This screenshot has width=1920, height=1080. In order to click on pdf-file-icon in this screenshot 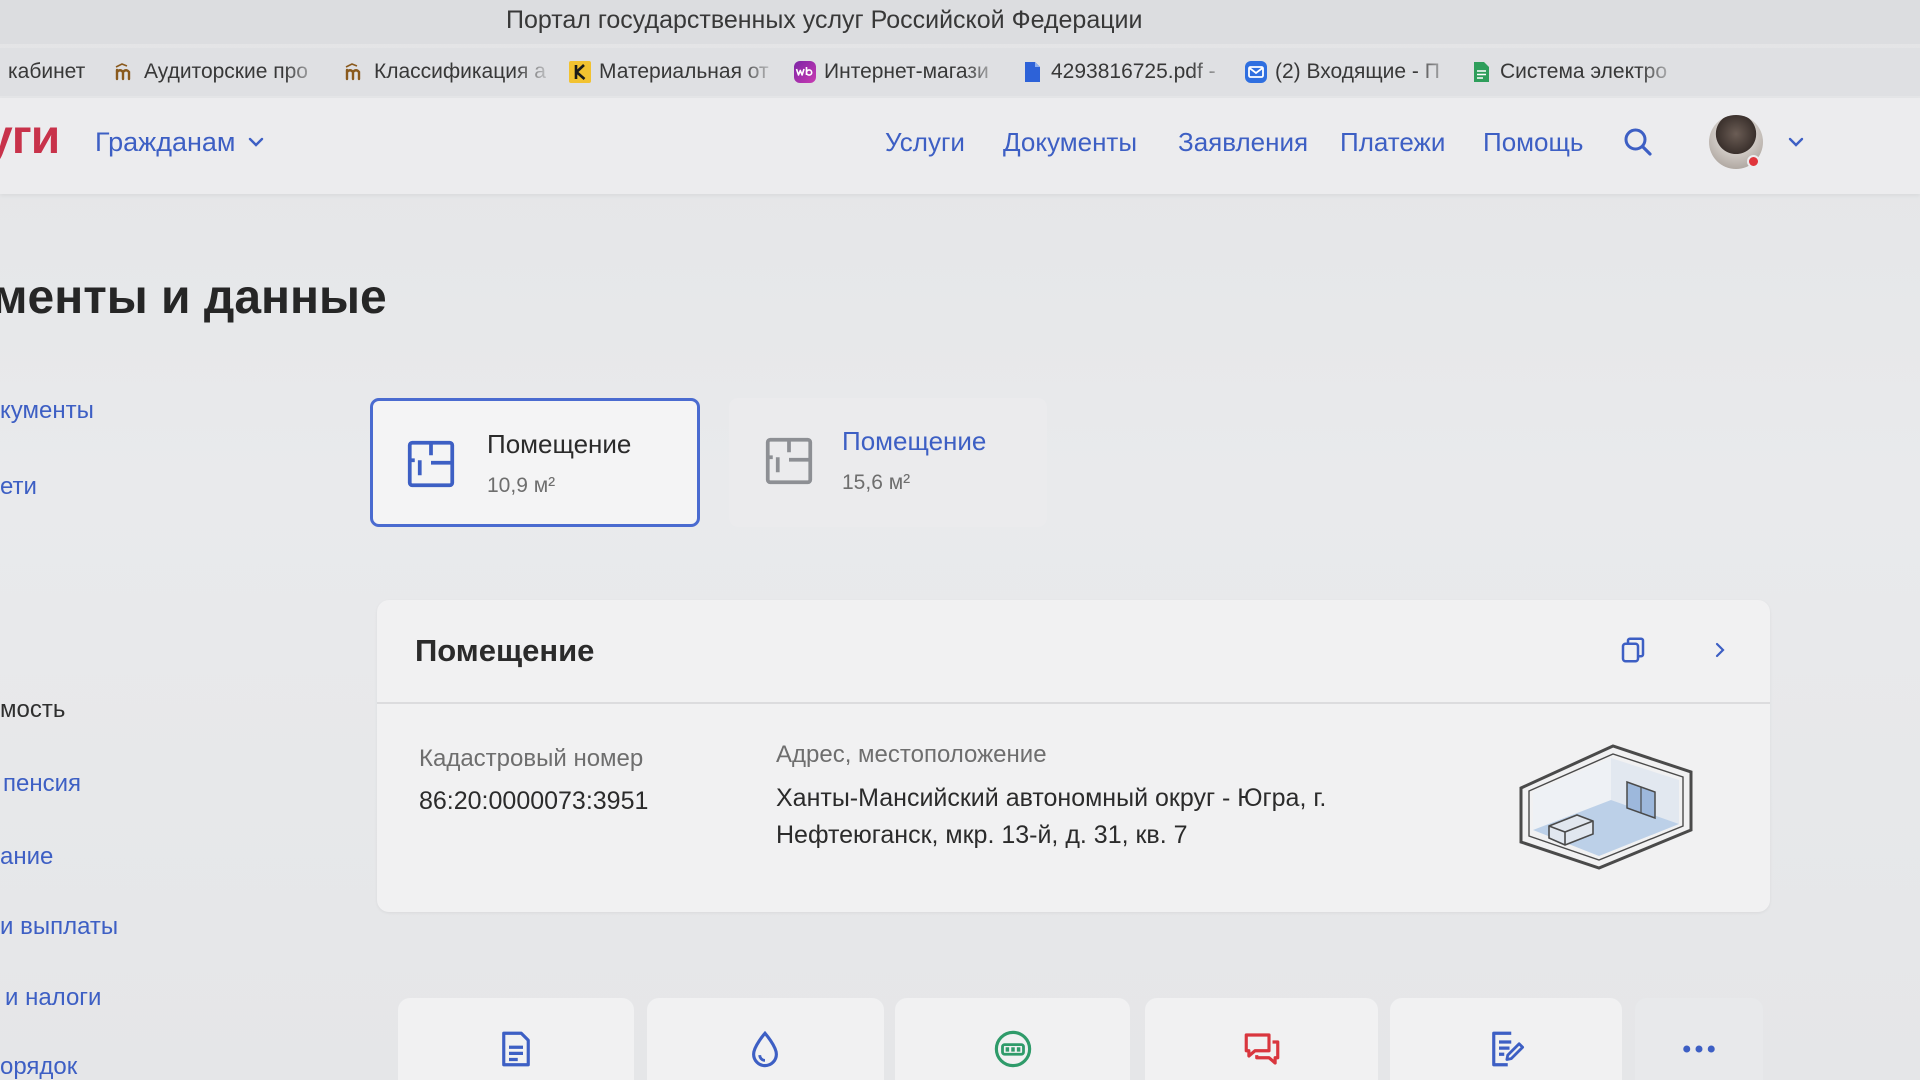, I will do `click(1032, 72)`.